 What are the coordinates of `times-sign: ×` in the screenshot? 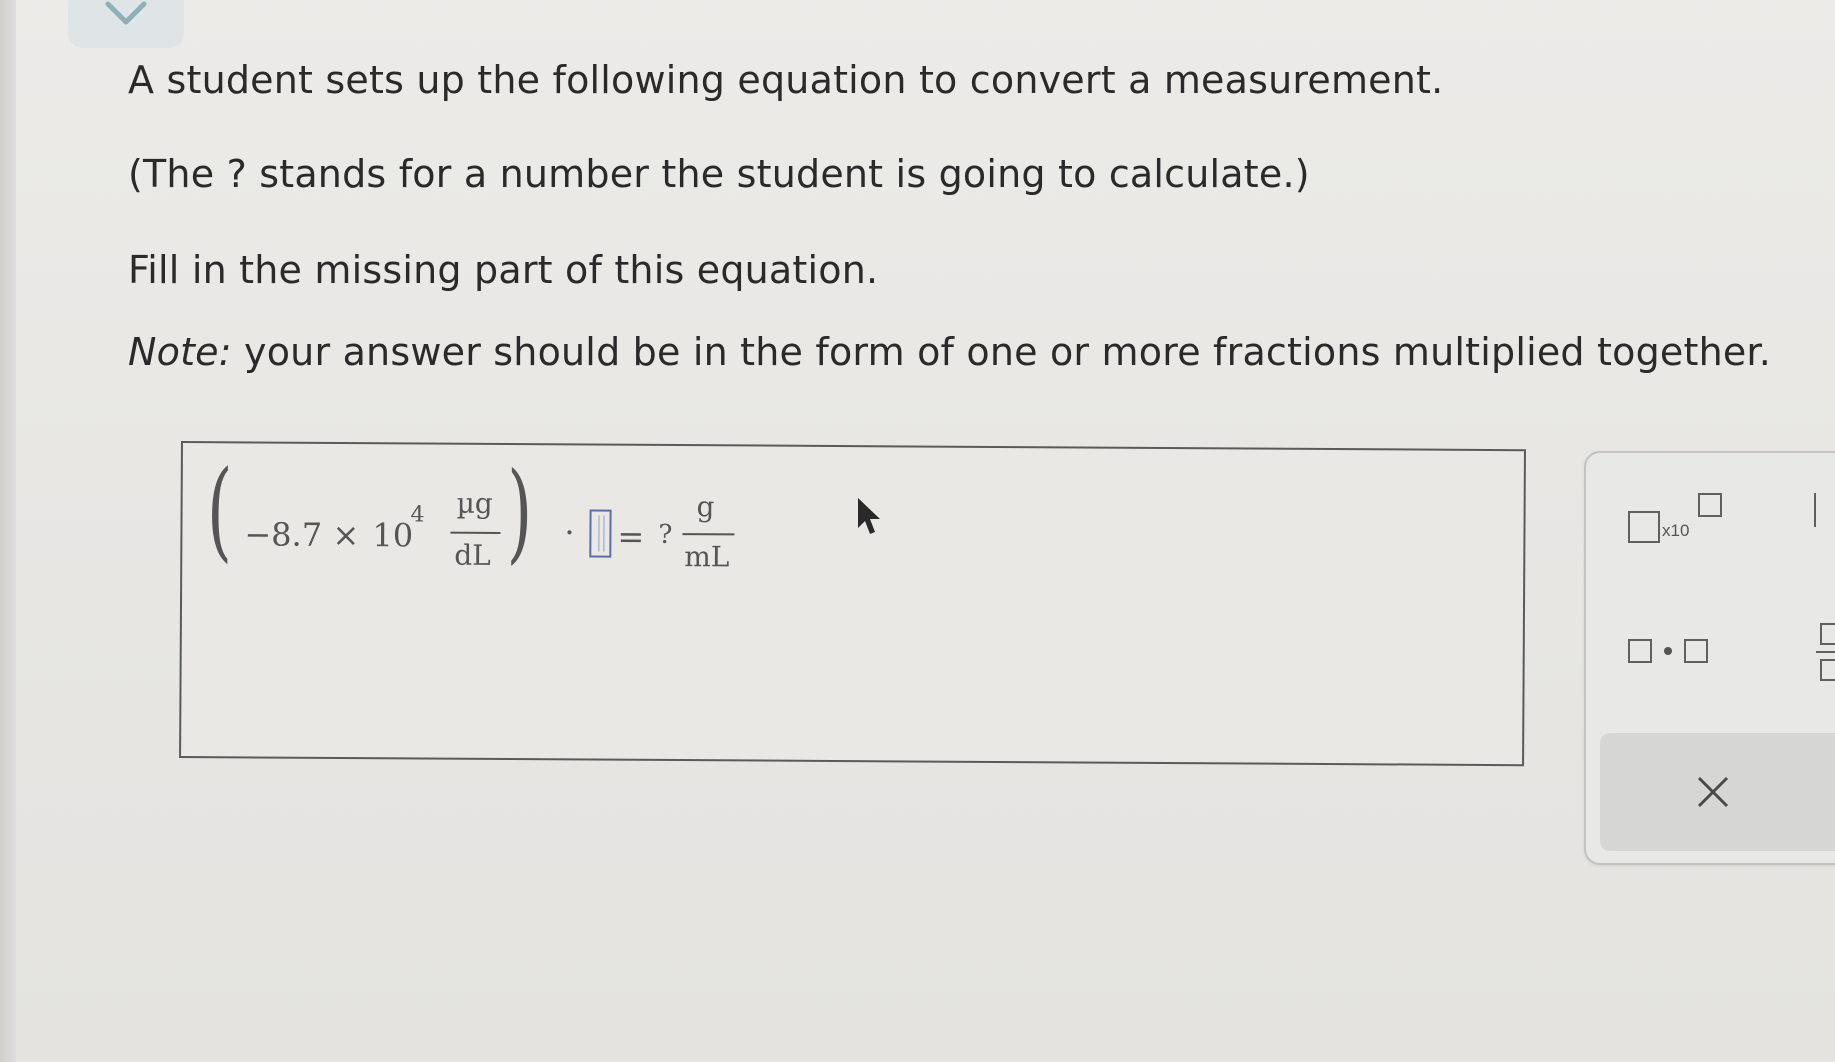 It's located at (346, 535).